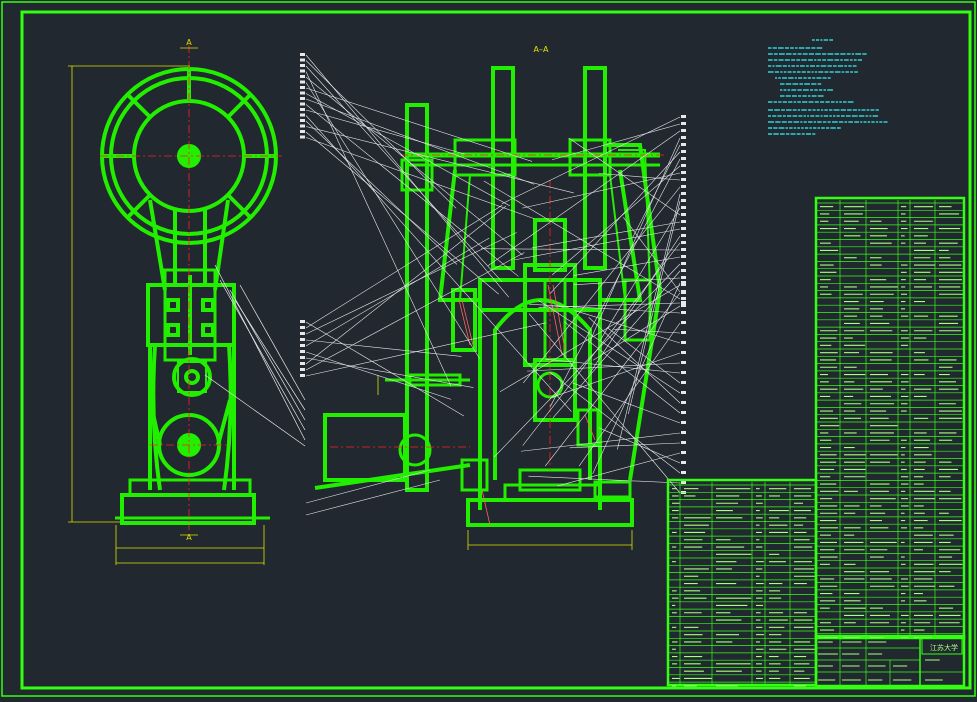 The width and height of the screenshot is (977, 702). I want to click on front-view-label: A, so click(189, 42).